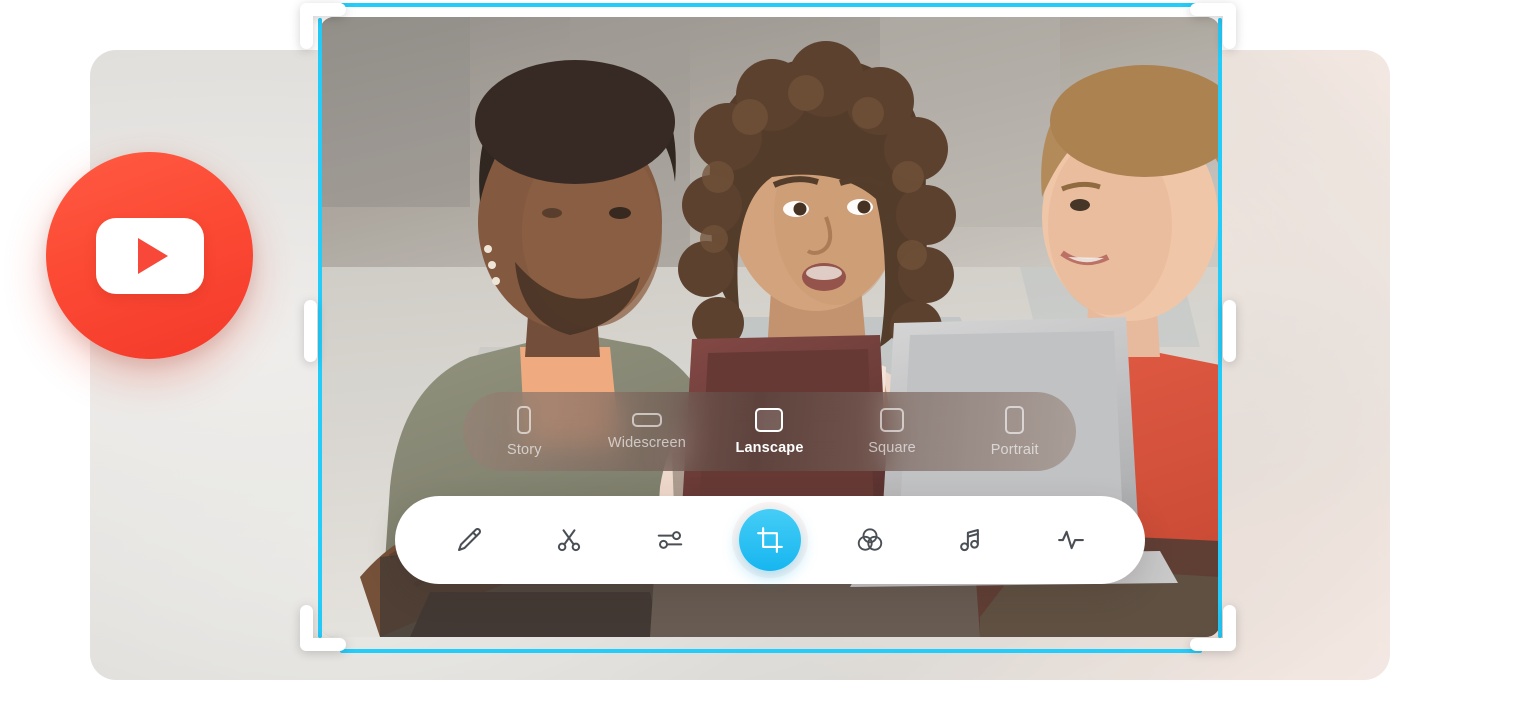 The height and width of the screenshot is (728, 1536). I want to click on editor-toolbar, so click(770, 540).